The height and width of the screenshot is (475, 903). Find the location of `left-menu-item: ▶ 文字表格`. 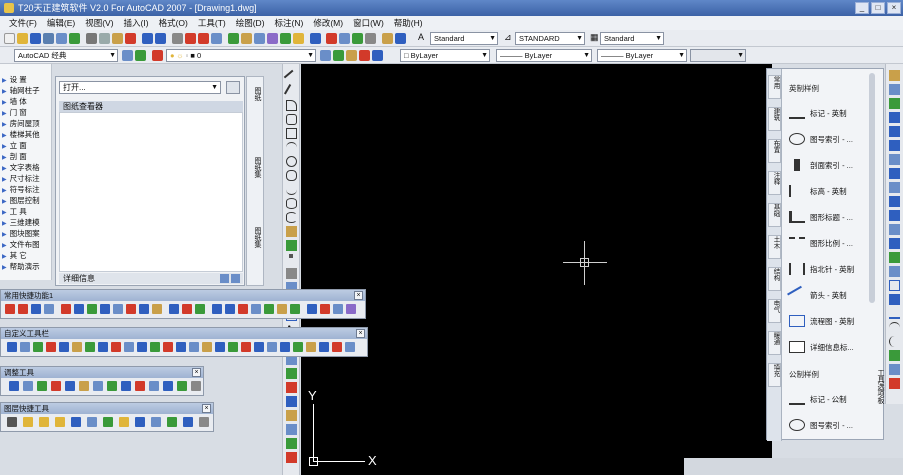

left-menu-item: ▶ 文字表格 is located at coordinates (21, 167).